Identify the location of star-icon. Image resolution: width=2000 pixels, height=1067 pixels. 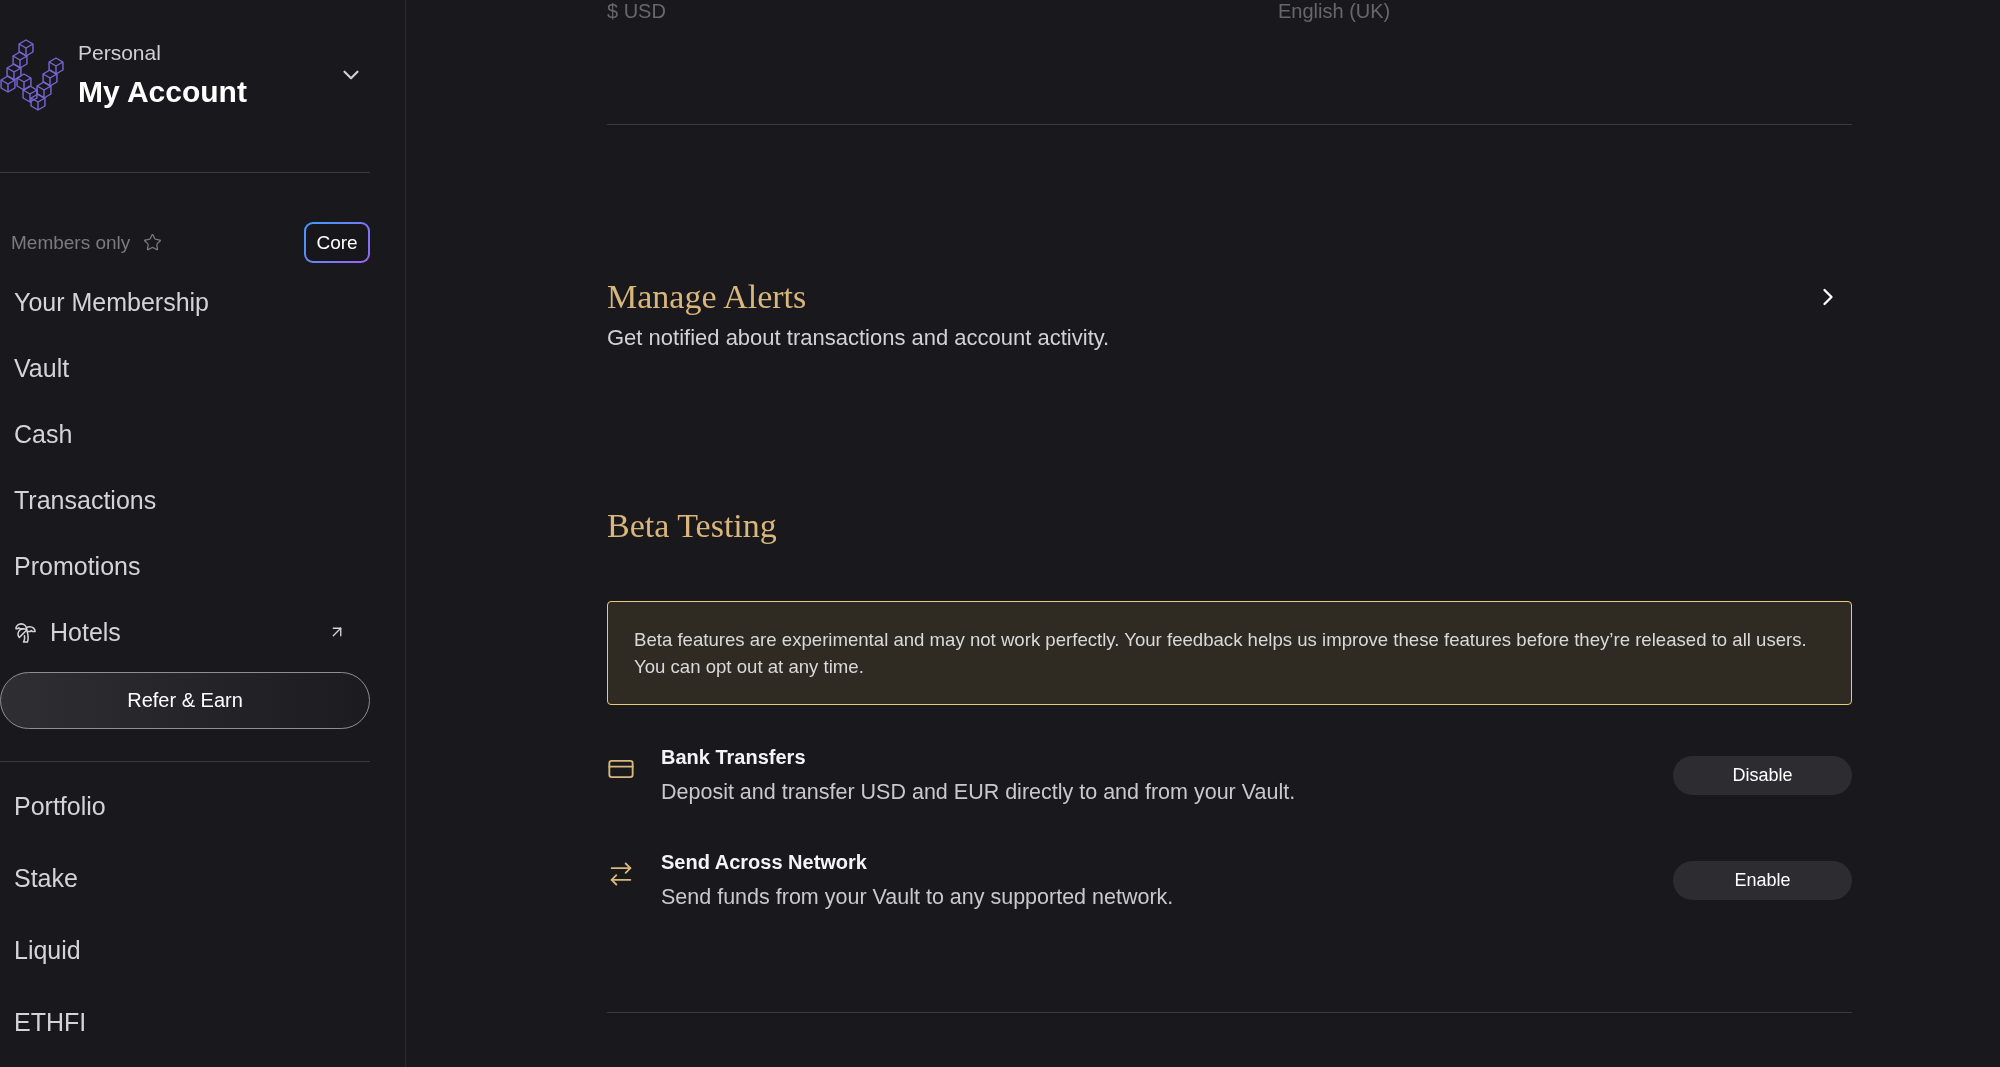
(153, 242).